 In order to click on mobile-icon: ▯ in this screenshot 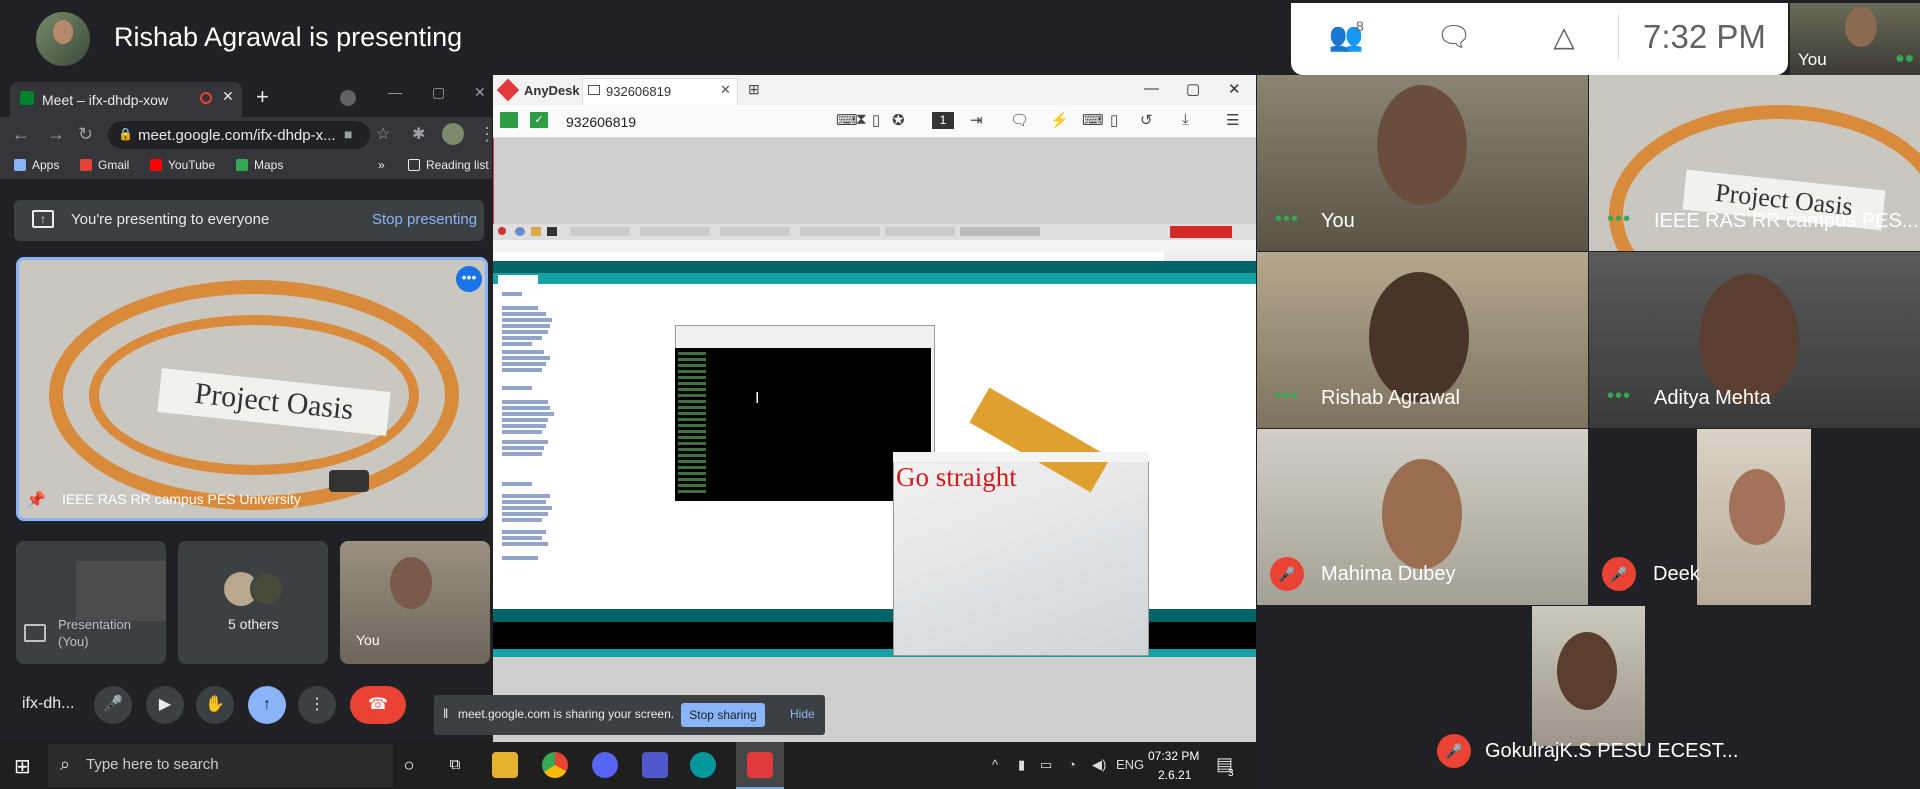, I will do `click(1114, 120)`.